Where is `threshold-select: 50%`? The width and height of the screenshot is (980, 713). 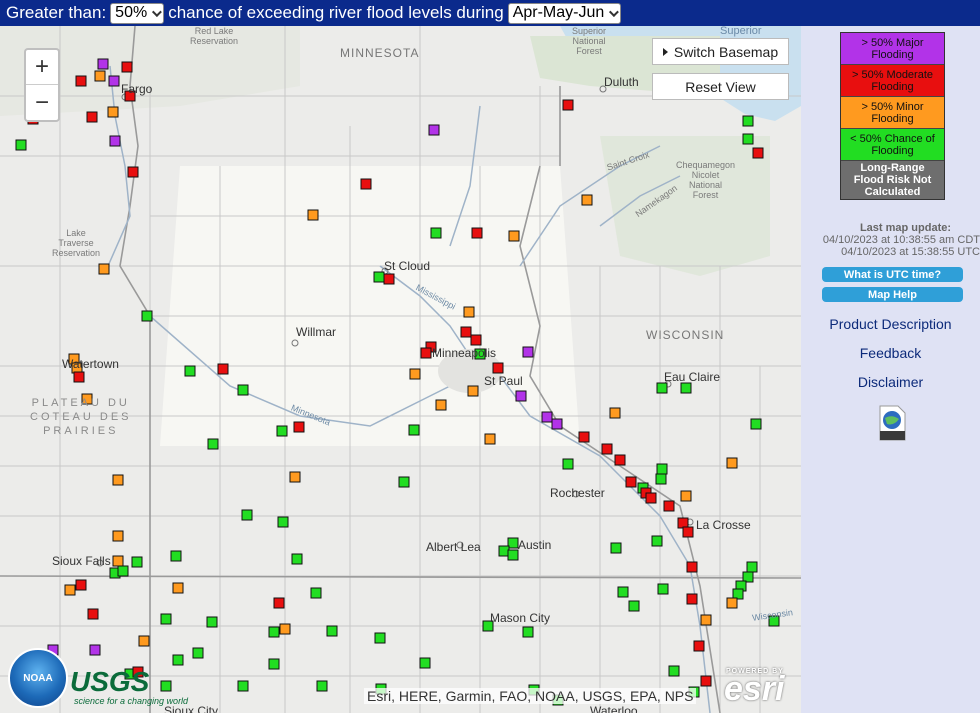
threshold-select: 50% is located at coordinates (137, 13).